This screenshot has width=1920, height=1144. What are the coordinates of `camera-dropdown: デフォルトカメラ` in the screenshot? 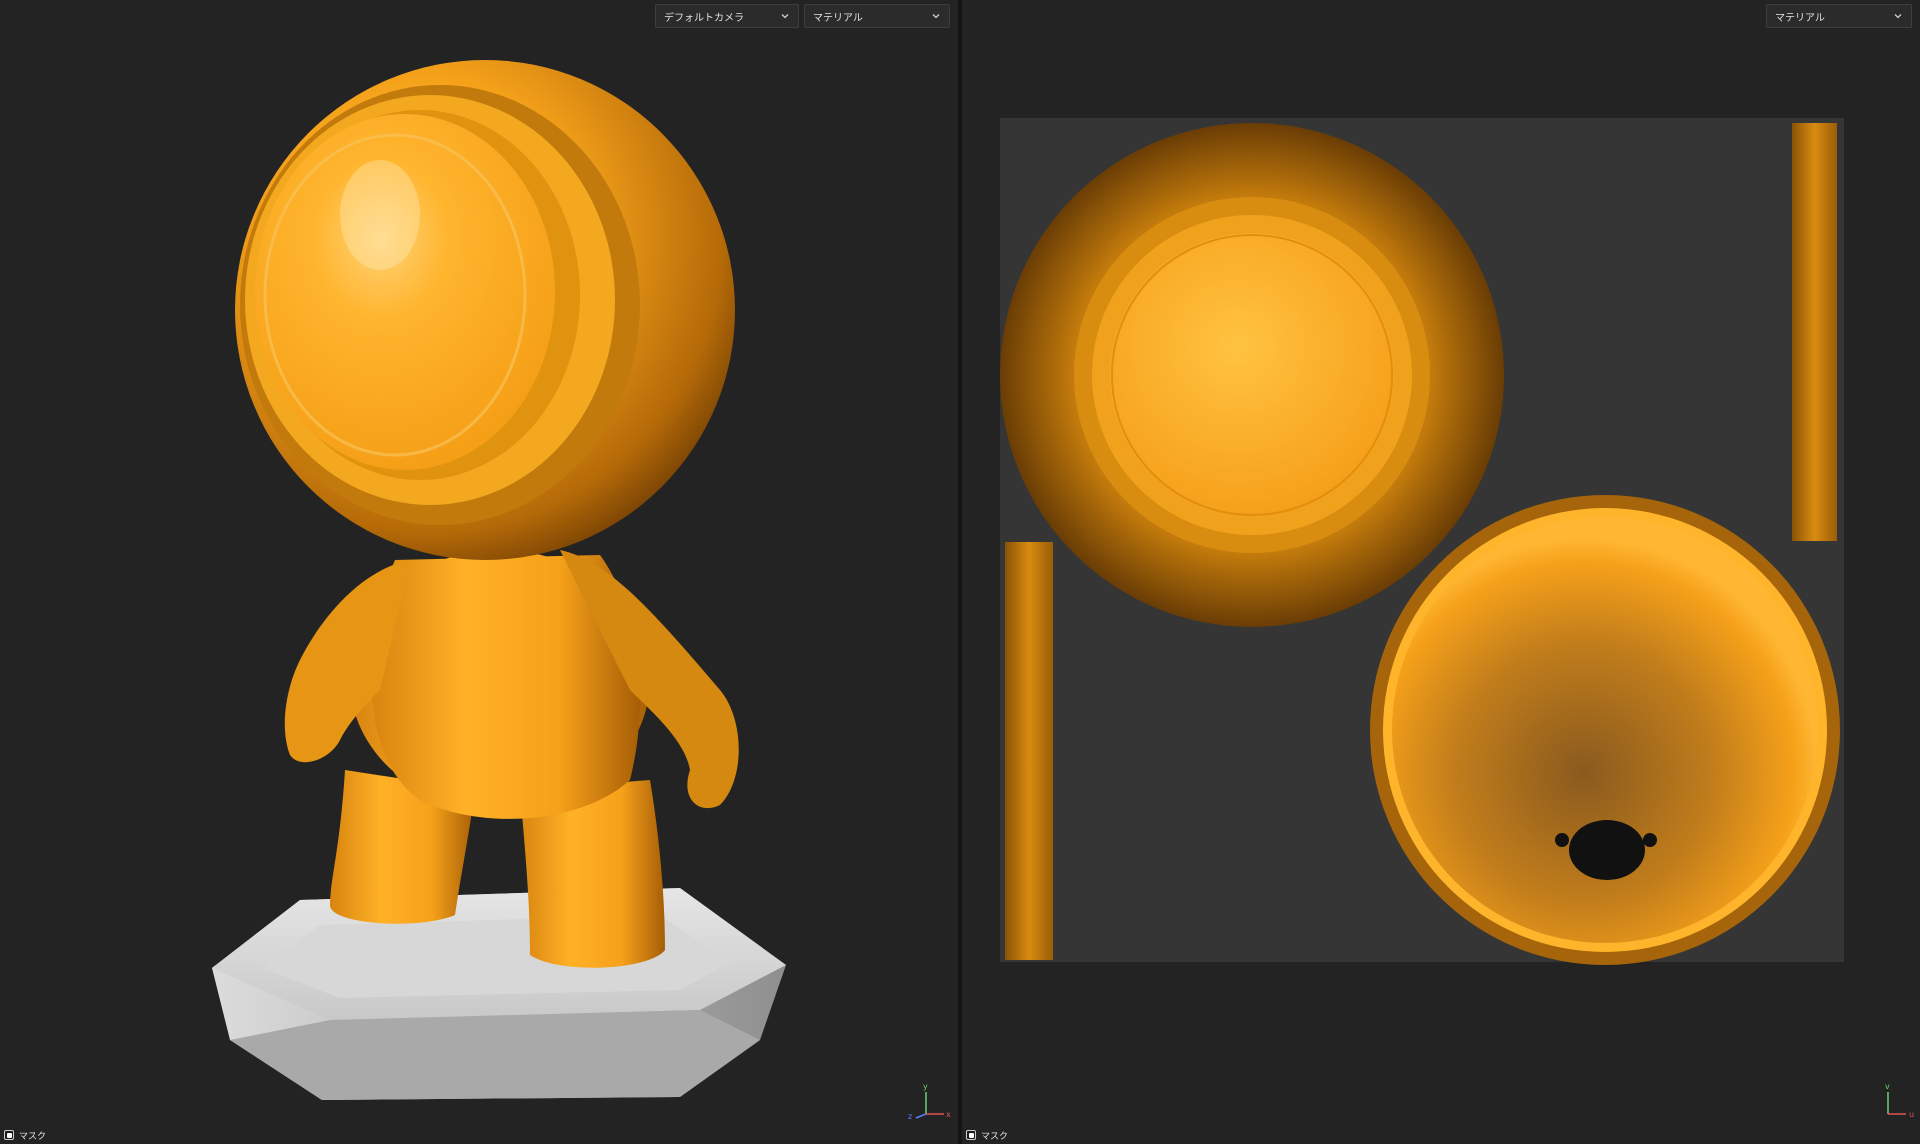 It's located at (727, 16).